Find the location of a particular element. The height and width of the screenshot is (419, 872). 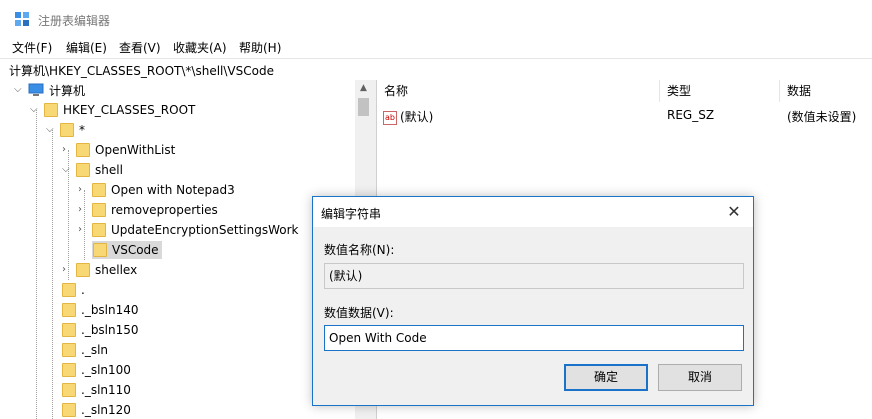

tree-item-star: ⌵ * is located at coordinates (65, 130).